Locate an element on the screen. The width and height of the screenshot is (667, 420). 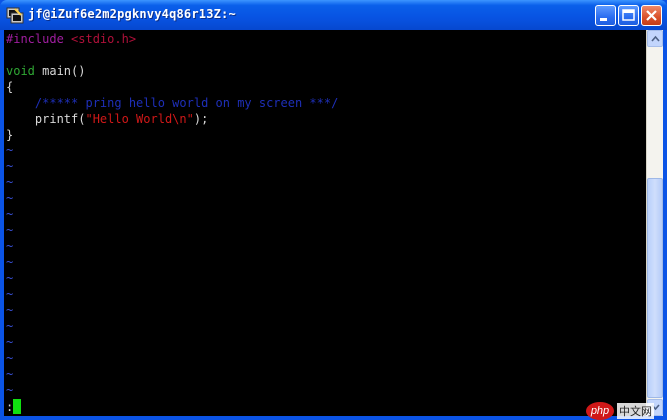
code-line-printf: printf("Hello World\n"); is located at coordinates (107, 119).